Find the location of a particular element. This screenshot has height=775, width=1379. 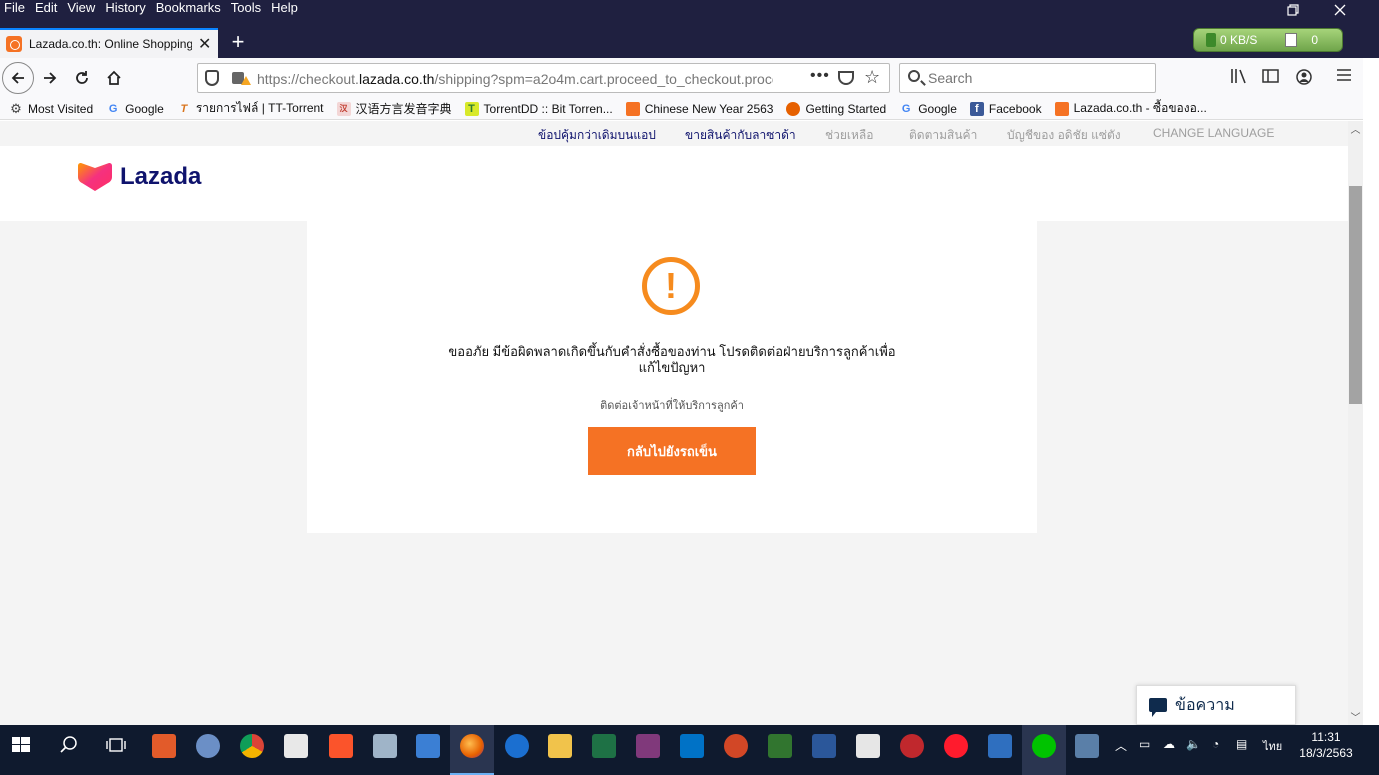

menu-view: View is located at coordinates (81, 8).